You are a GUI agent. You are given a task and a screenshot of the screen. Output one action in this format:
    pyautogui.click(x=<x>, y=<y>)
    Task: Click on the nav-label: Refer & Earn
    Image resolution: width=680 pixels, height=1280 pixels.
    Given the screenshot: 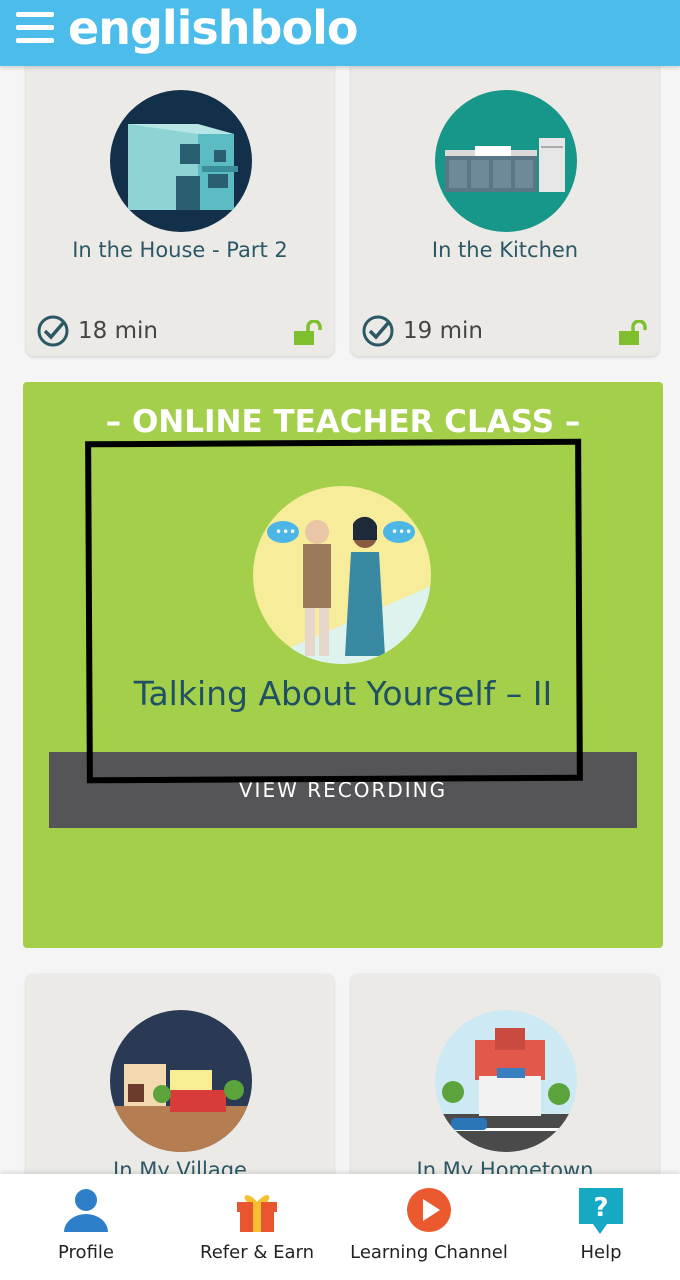 What is the action you would take?
    pyautogui.click(x=257, y=1252)
    